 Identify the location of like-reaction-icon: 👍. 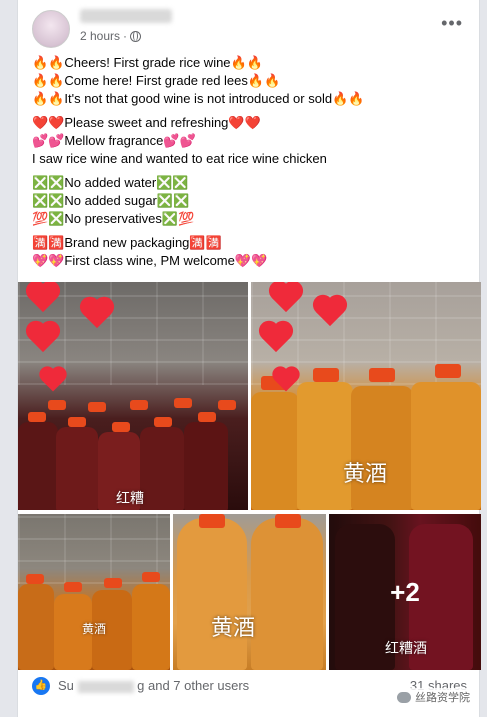
(41, 686).